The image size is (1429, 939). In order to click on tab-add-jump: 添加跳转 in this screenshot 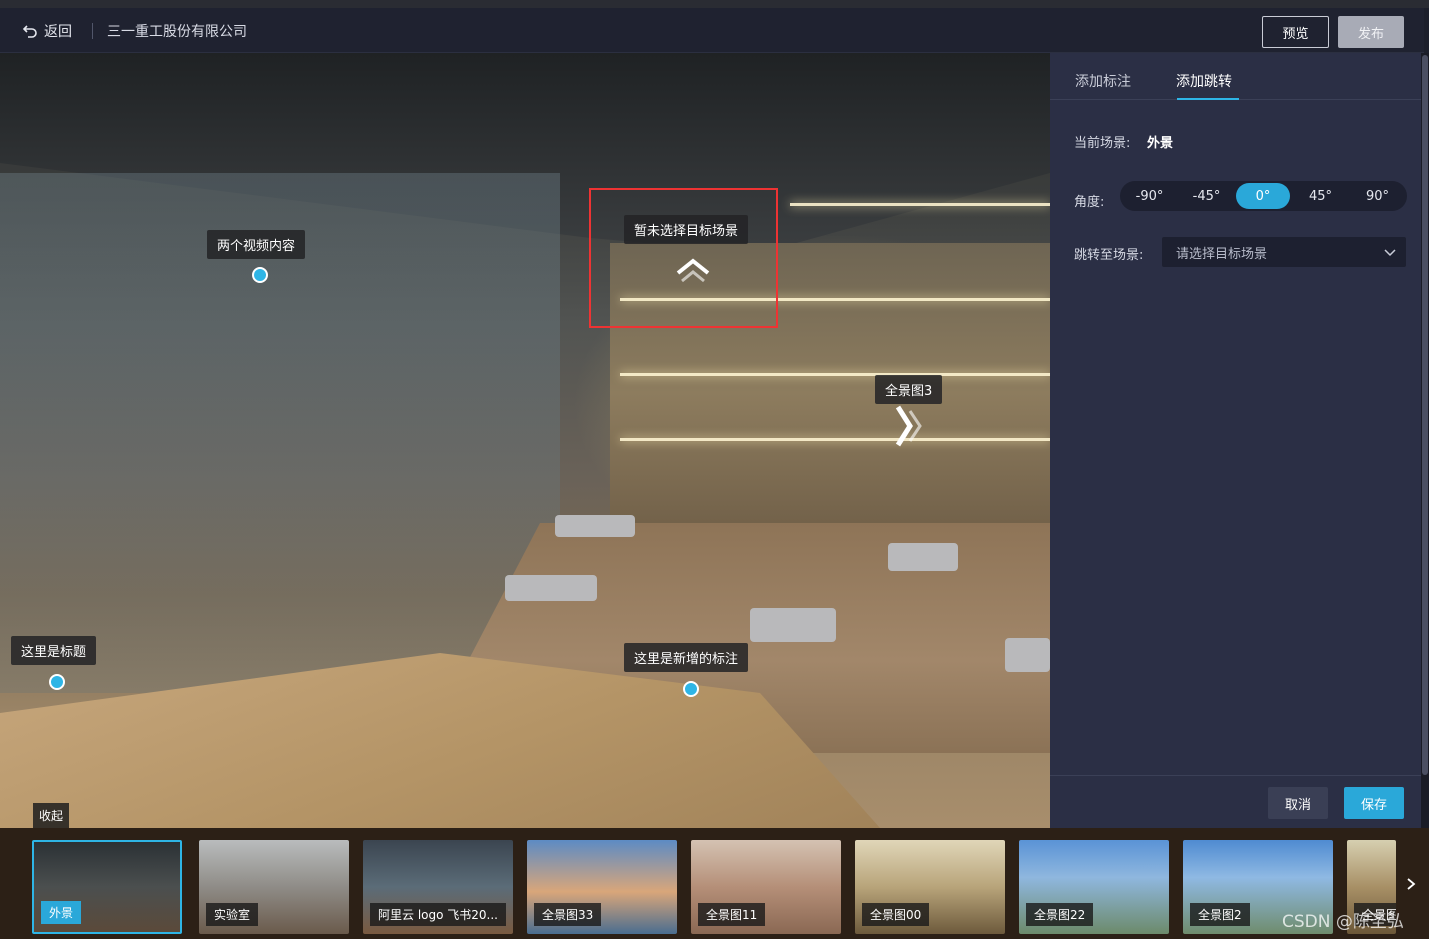, I will do `click(1204, 81)`.